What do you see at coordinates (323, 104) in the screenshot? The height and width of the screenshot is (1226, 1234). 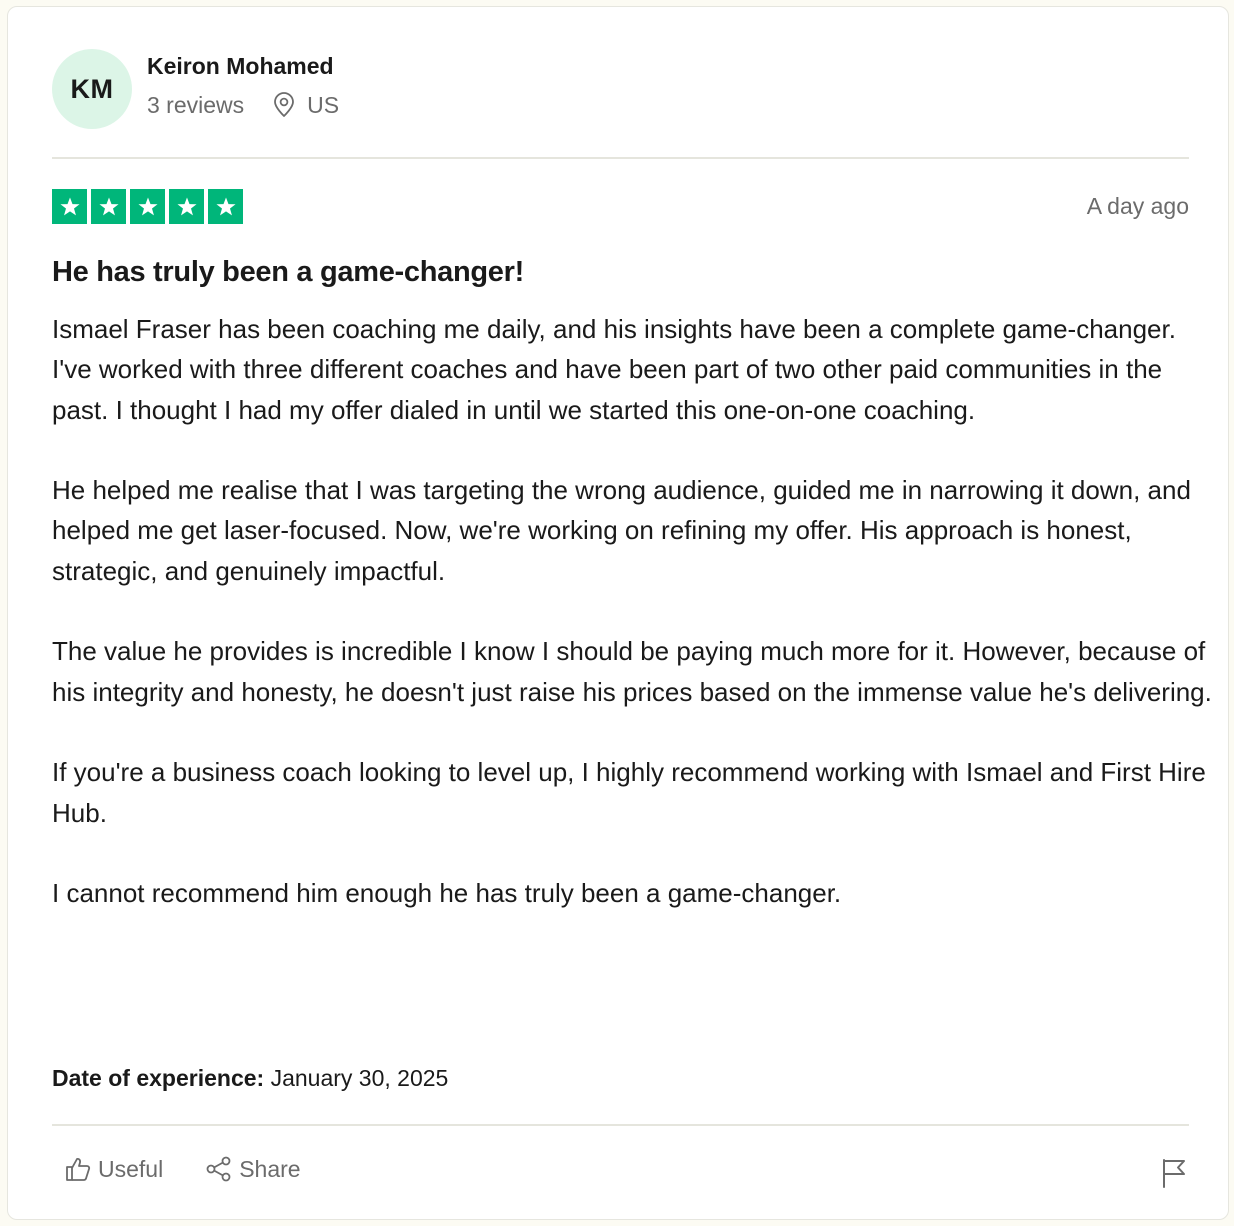 I see `location-label: US` at bounding box center [323, 104].